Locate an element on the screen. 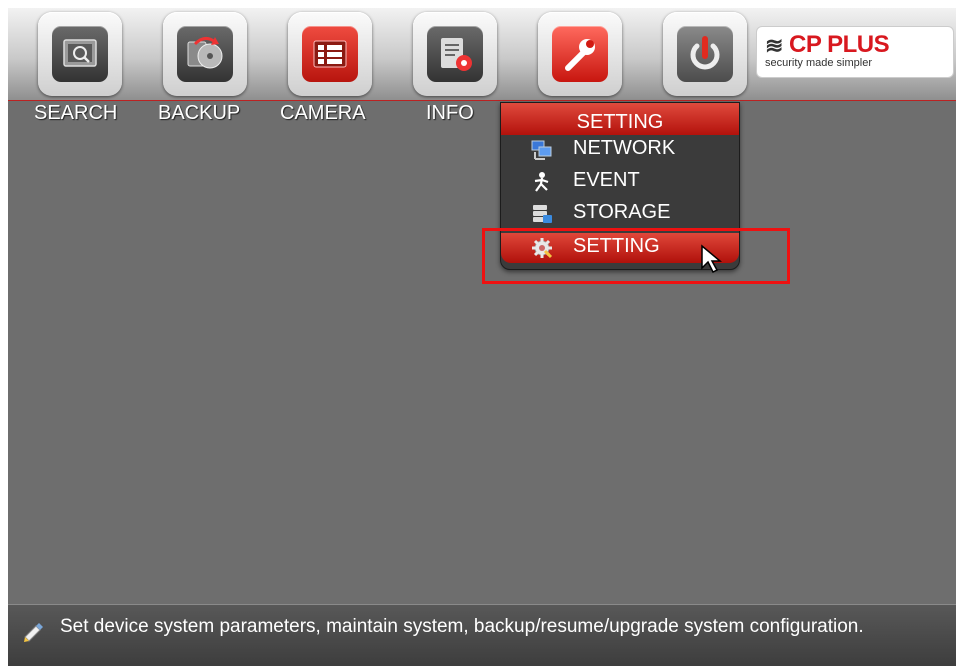 The height and width of the screenshot is (666, 956). menu-item-label: EVENT is located at coordinates (606, 180).